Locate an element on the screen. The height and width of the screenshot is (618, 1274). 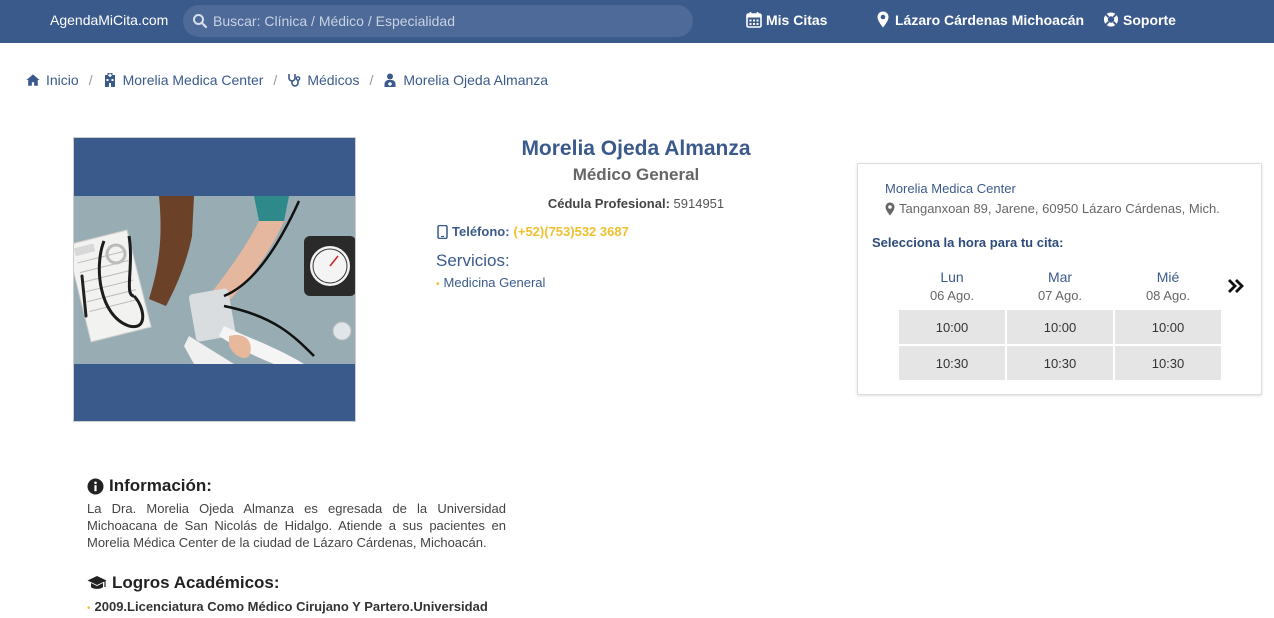
search-input is located at coordinates (443, 21).